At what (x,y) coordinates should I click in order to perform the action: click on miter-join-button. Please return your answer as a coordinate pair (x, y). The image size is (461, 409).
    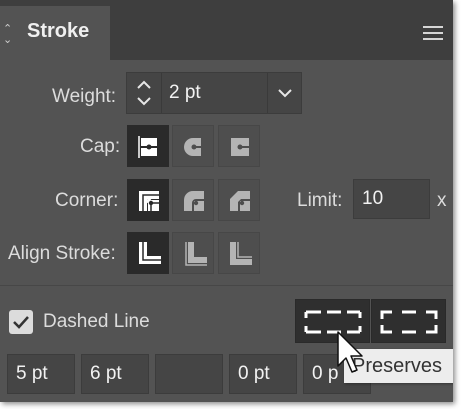
    Looking at the image, I should click on (148, 200).